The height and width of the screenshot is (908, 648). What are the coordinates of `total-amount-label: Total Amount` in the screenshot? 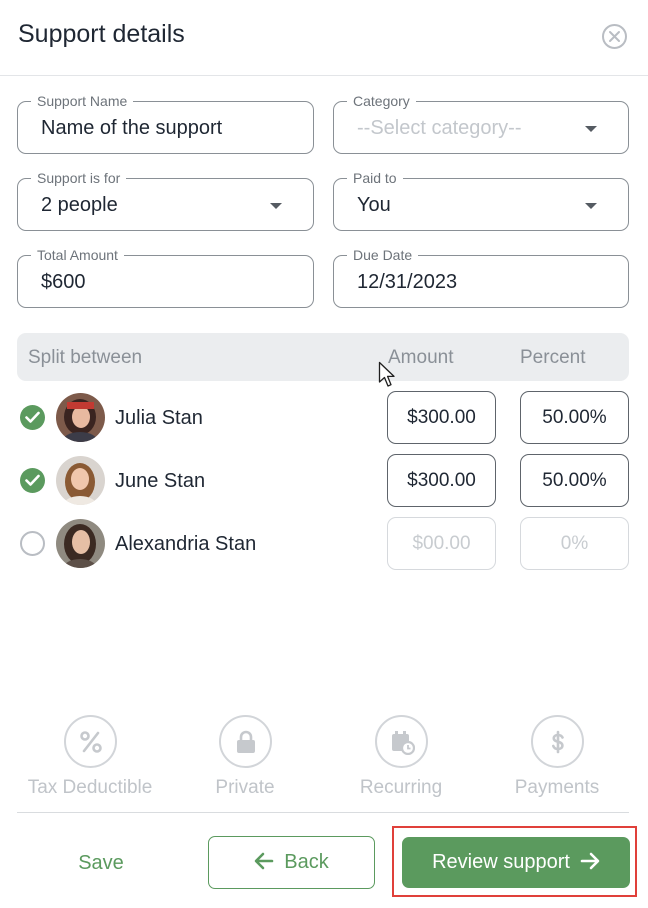 It's located at (77, 255).